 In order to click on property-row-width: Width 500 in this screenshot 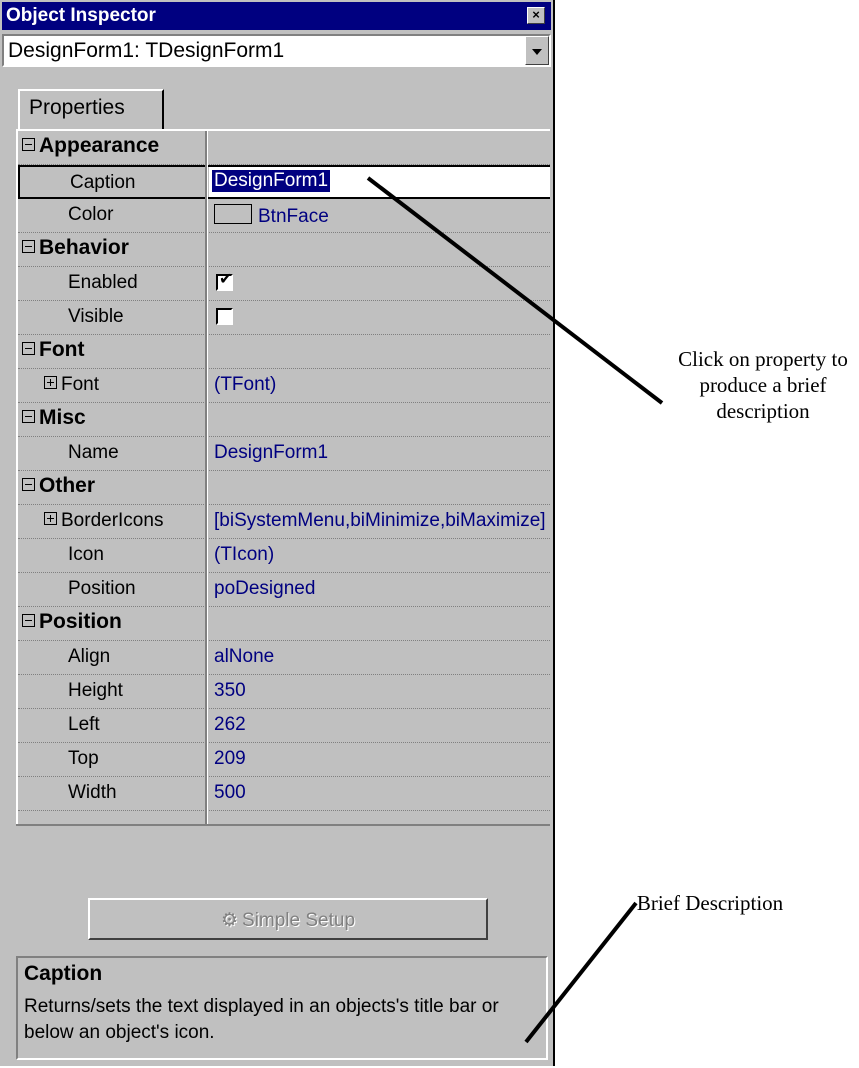, I will do `click(284, 794)`.